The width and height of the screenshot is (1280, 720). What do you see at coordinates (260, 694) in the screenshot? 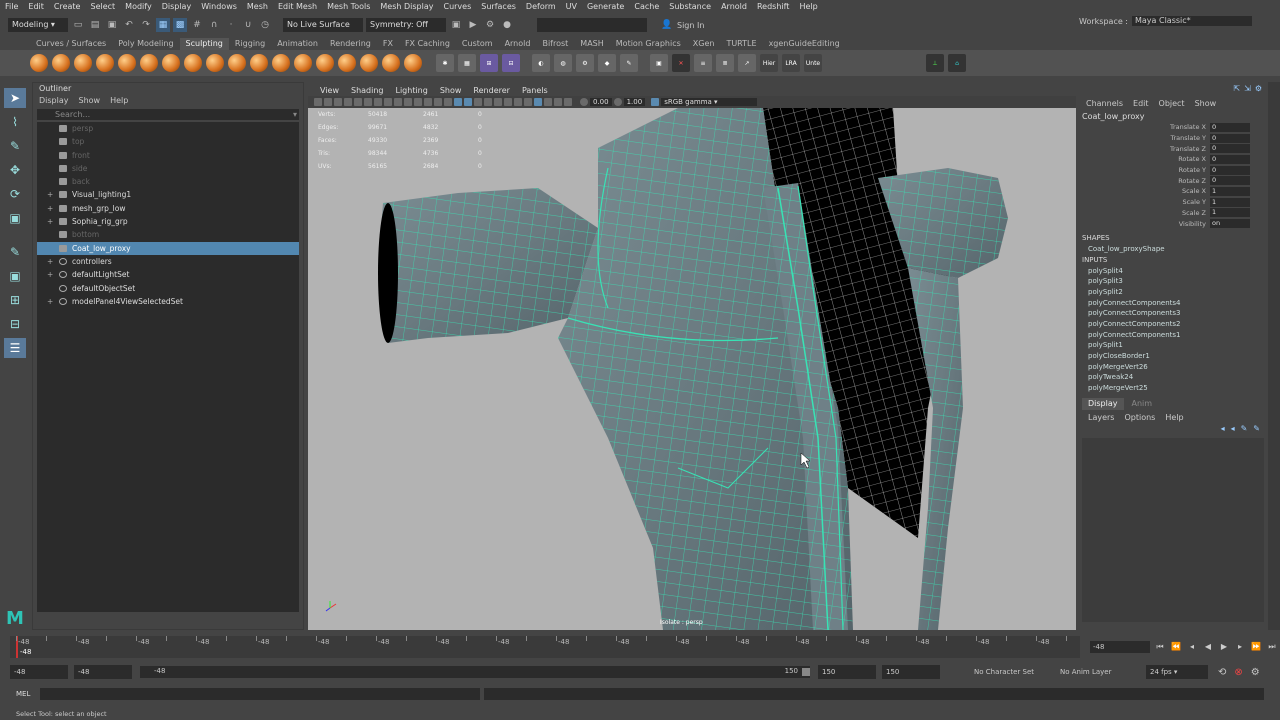
I see `mel-input` at bounding box center [260, 694].